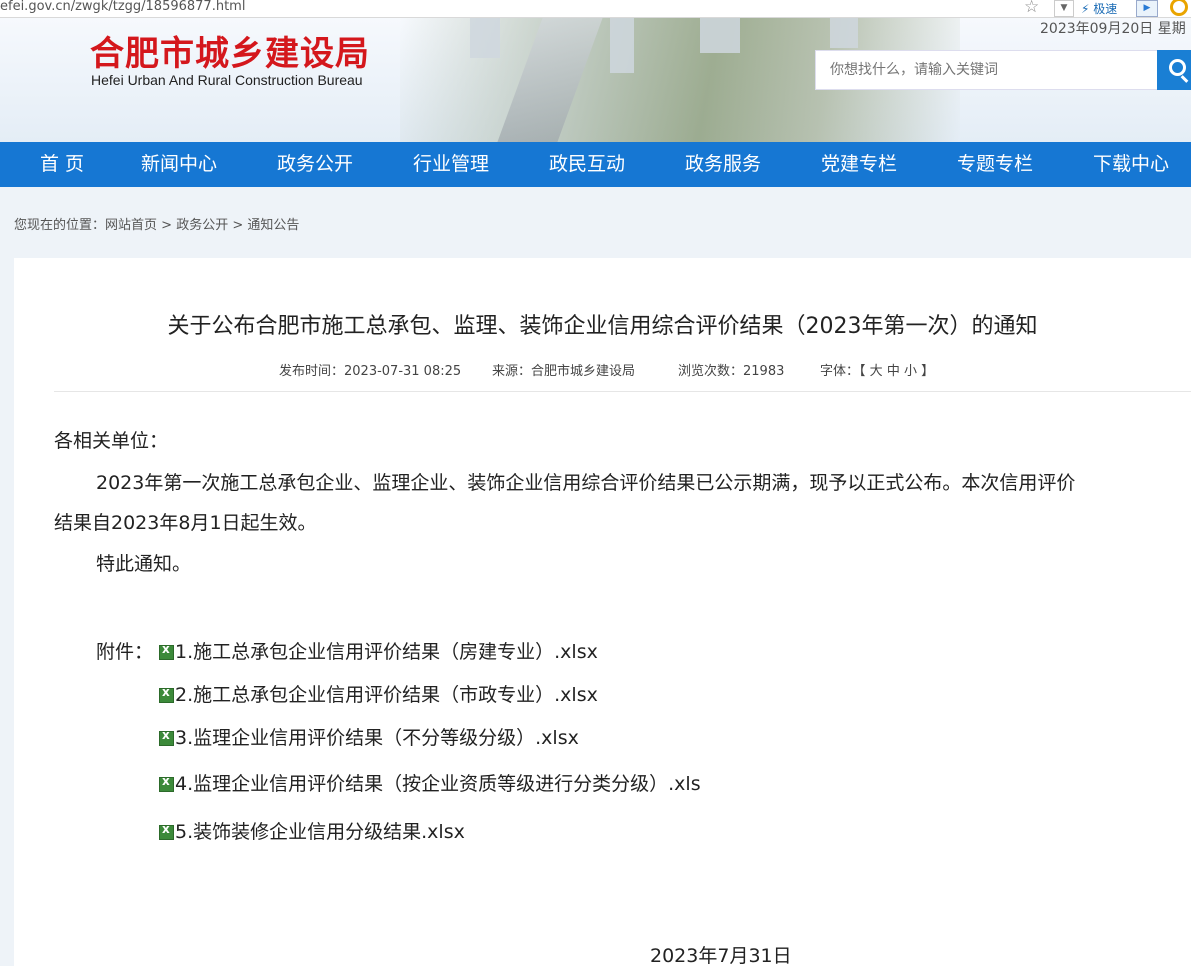 This screenshot has width=1191, height=966. I want to click on attachment-link: 5.装饰装修企业信用分级结果.xlsx, so click(312, 830).